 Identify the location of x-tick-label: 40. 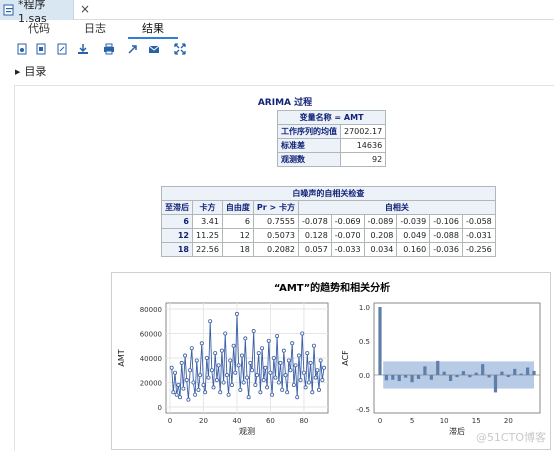
(236, 421).